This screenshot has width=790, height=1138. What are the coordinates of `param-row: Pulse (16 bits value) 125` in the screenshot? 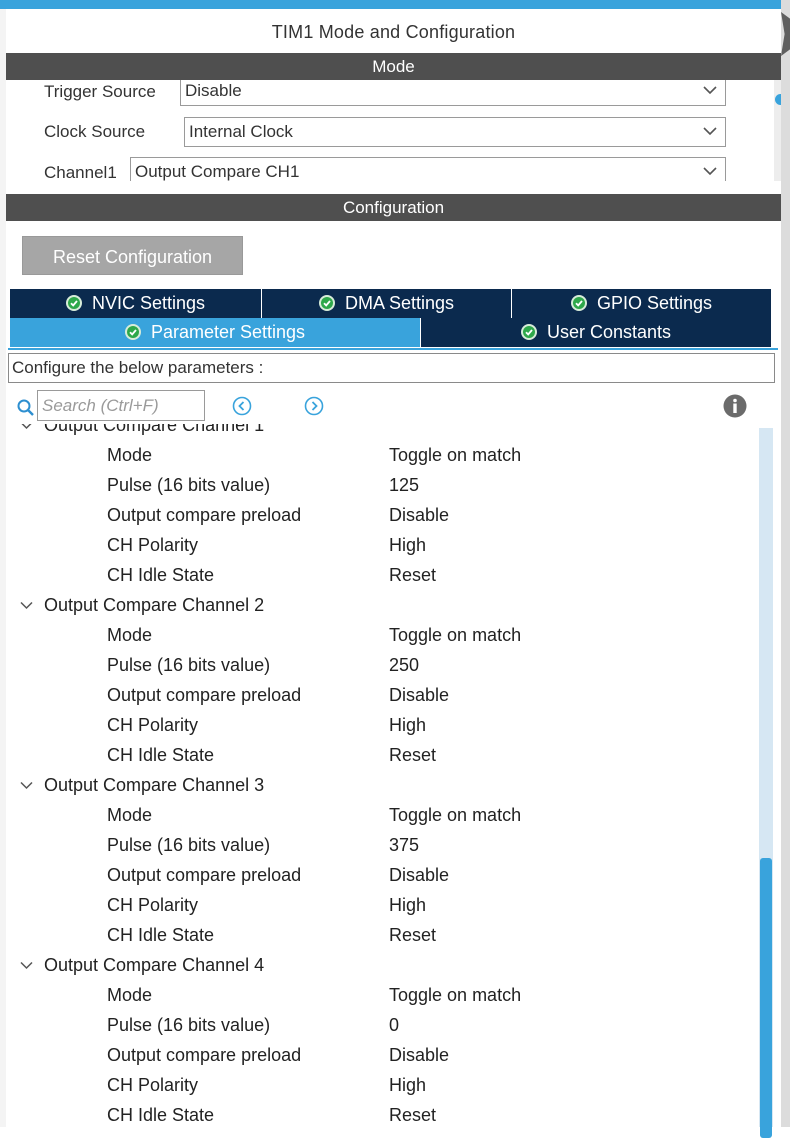 It's located at (383, 485).